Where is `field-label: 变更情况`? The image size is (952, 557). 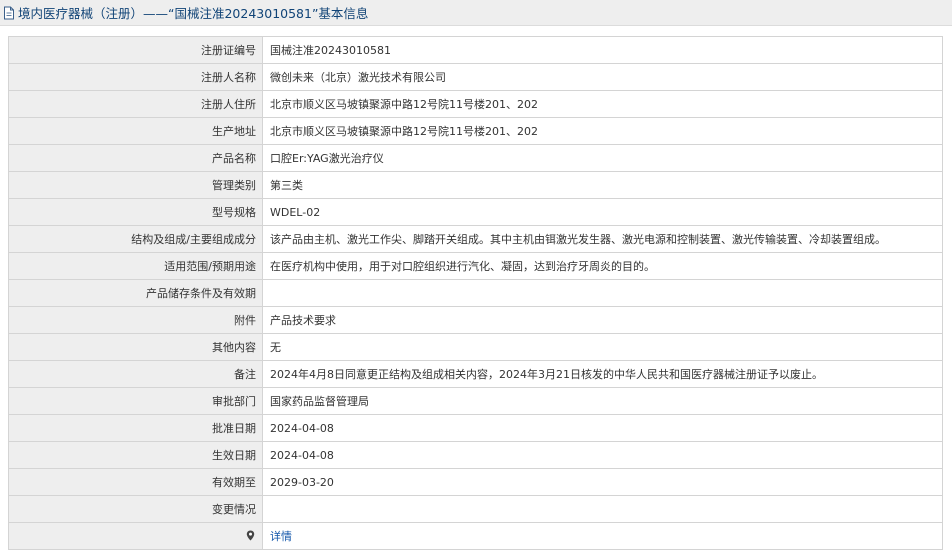
field-label: 变更情况 is located at coordinates (135, 509).